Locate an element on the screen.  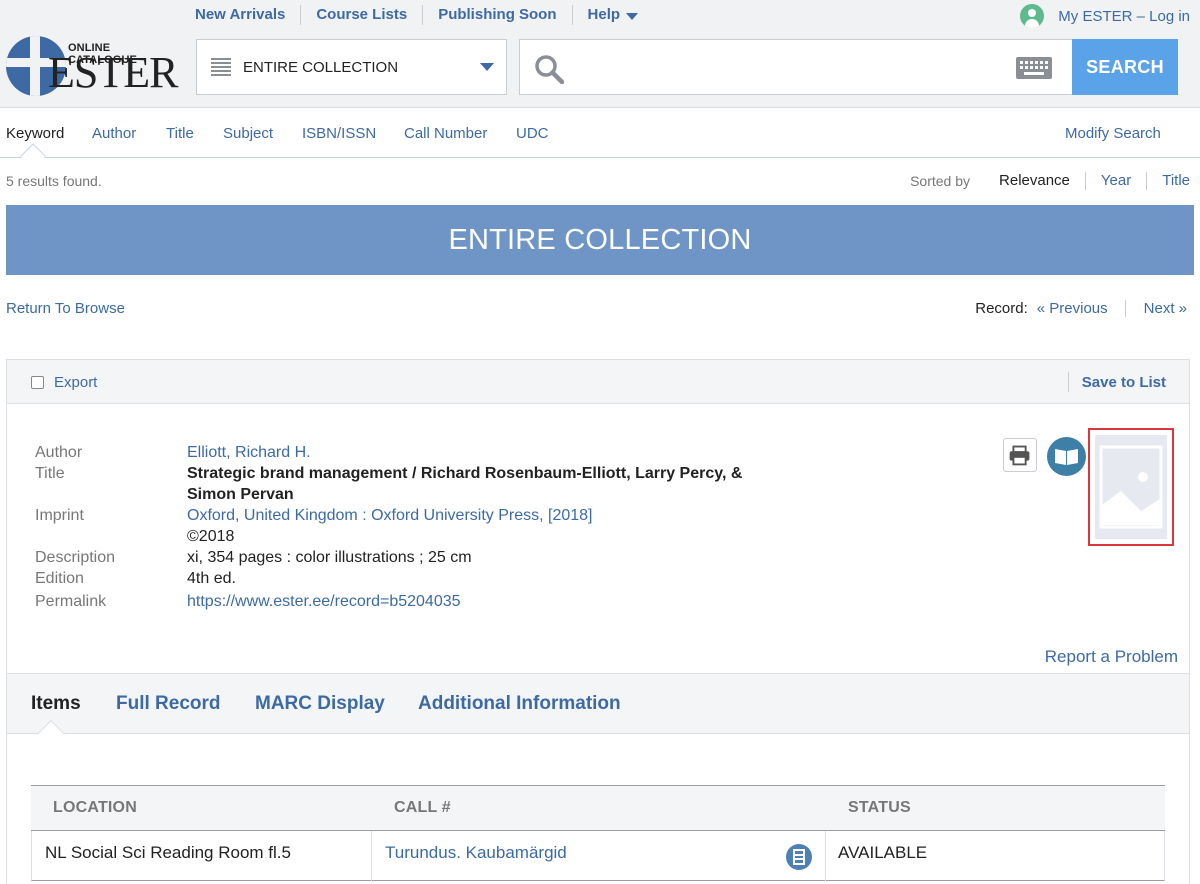
edition-value: 4th ed. is located at coordinates (211, 578).